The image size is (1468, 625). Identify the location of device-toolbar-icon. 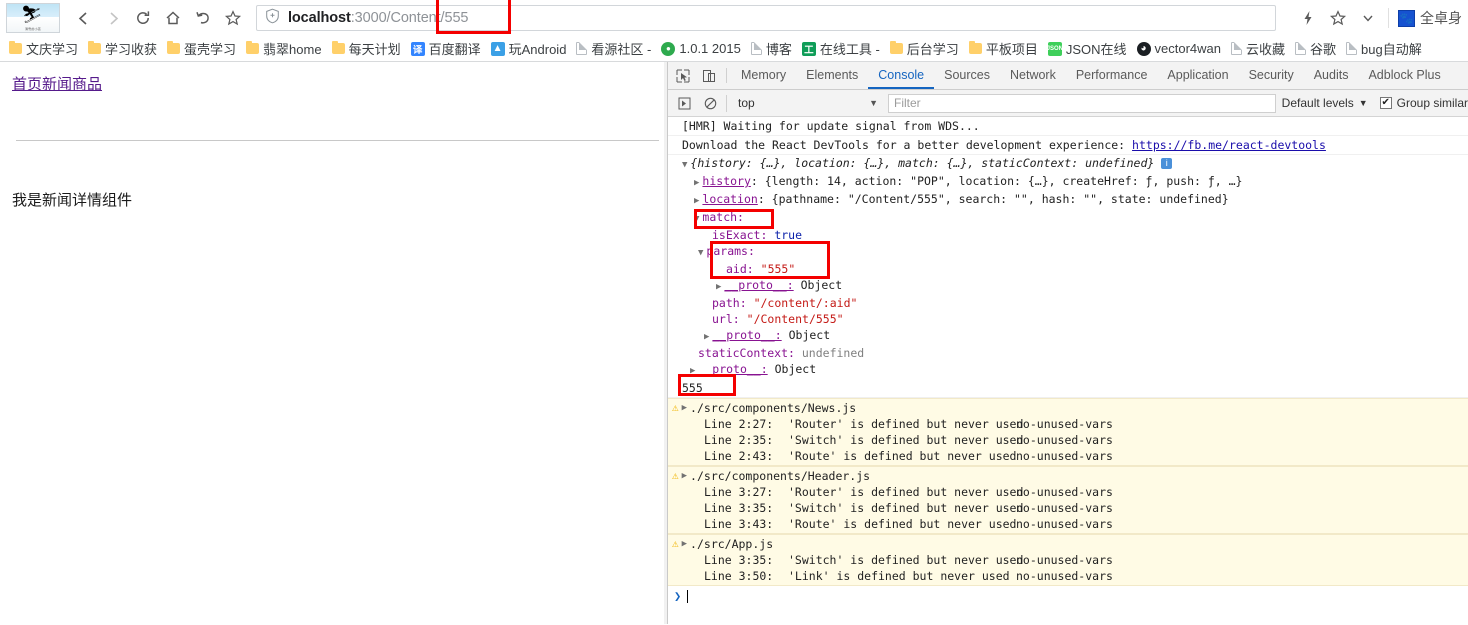
(709, 75).